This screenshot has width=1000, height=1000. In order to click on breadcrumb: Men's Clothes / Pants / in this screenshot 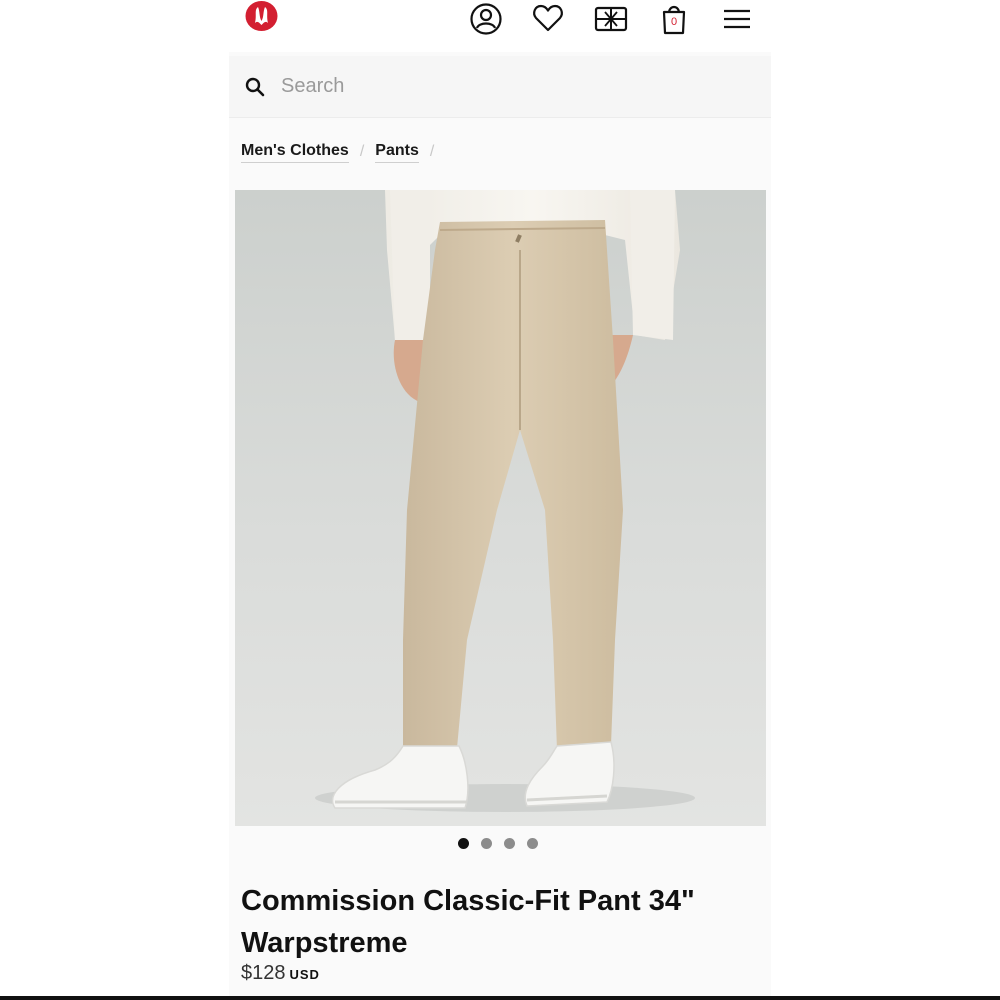, I will do `click(343, 152)`.